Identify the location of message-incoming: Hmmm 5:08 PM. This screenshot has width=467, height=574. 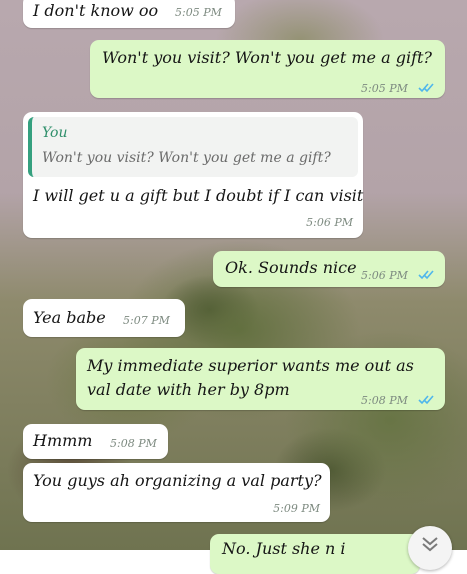
(95, 441).